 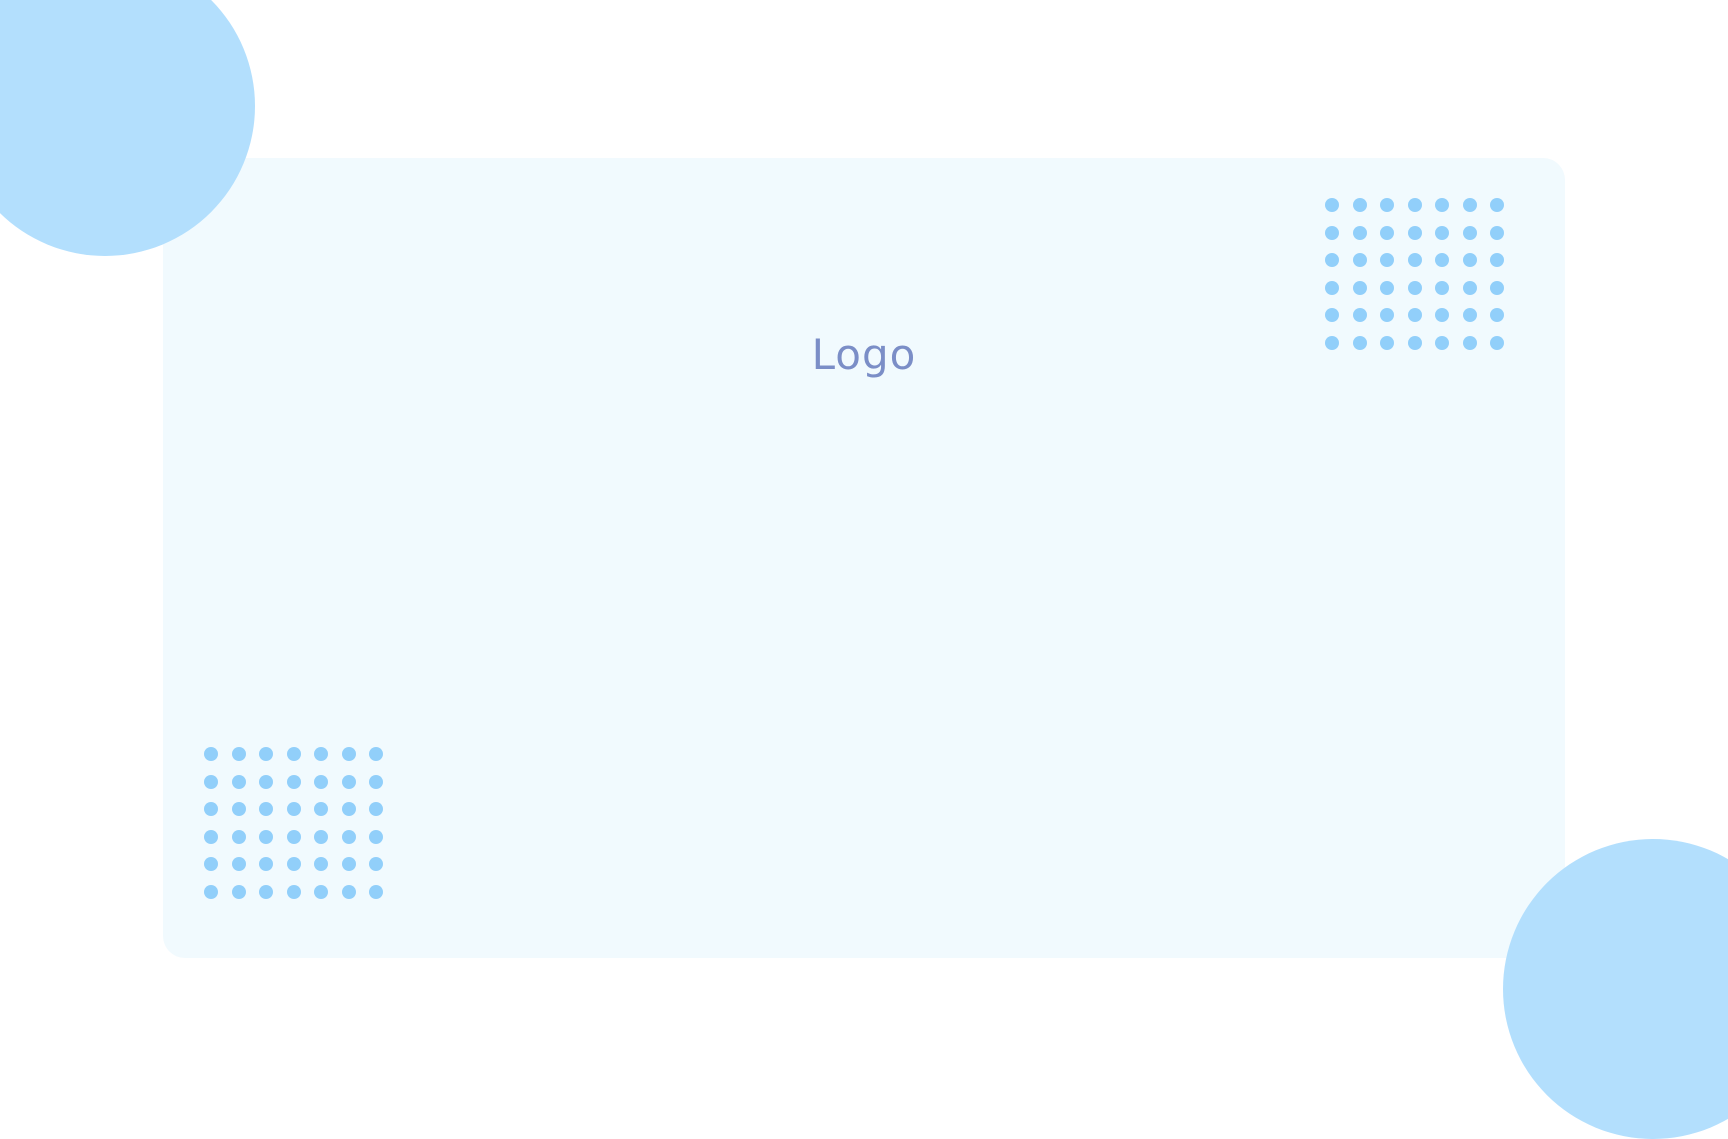 What do you see at coordinates (1414, 274) in the screenshot?
I see `dot-grid-top-right` at bounding box center [1414, 274].